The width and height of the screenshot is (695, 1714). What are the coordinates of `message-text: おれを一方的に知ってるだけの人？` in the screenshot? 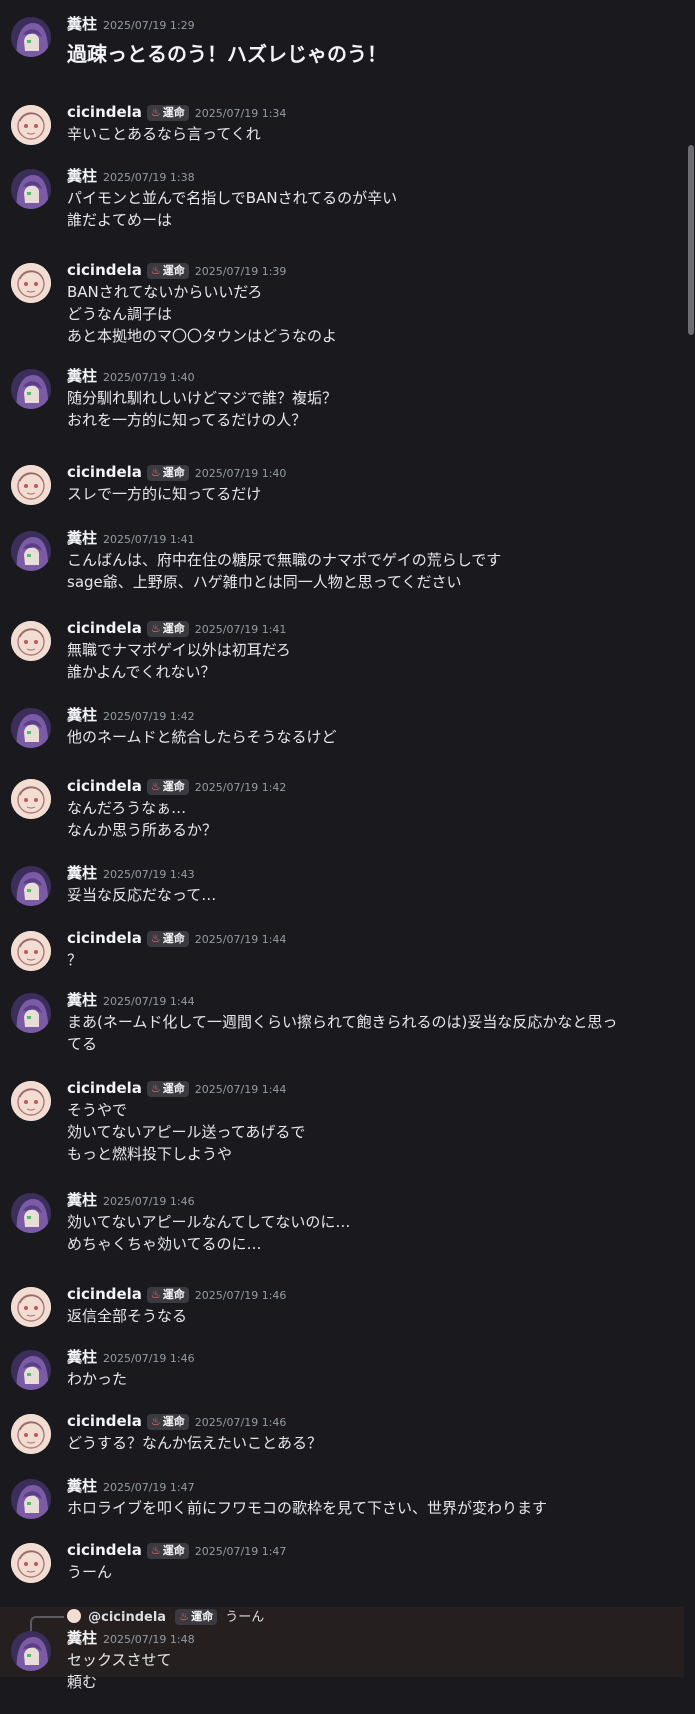 It's located at (187, 420).